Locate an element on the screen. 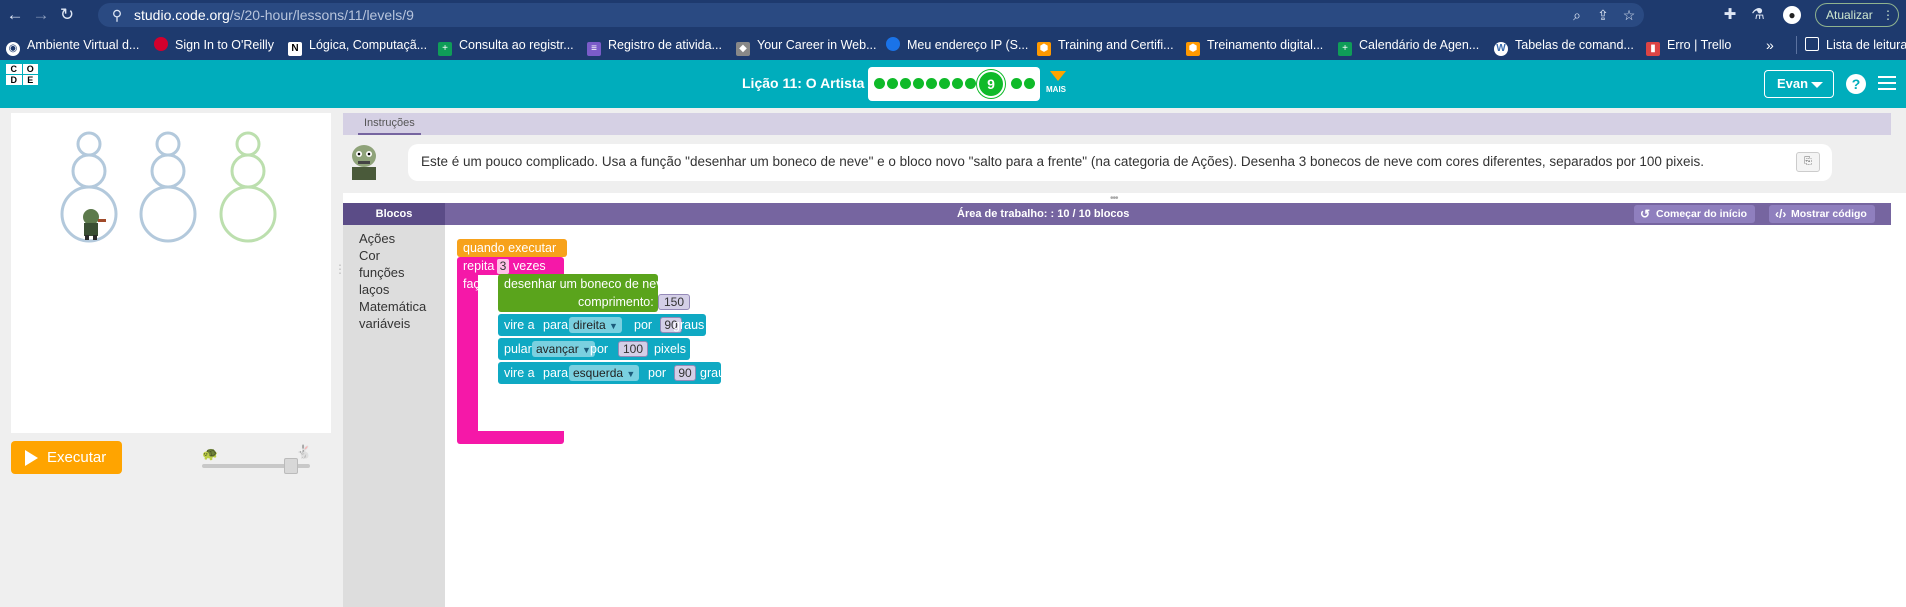 The width and height of the screenshot is (1906, 607). direction-value: direita is located at coordinates (589, 325).